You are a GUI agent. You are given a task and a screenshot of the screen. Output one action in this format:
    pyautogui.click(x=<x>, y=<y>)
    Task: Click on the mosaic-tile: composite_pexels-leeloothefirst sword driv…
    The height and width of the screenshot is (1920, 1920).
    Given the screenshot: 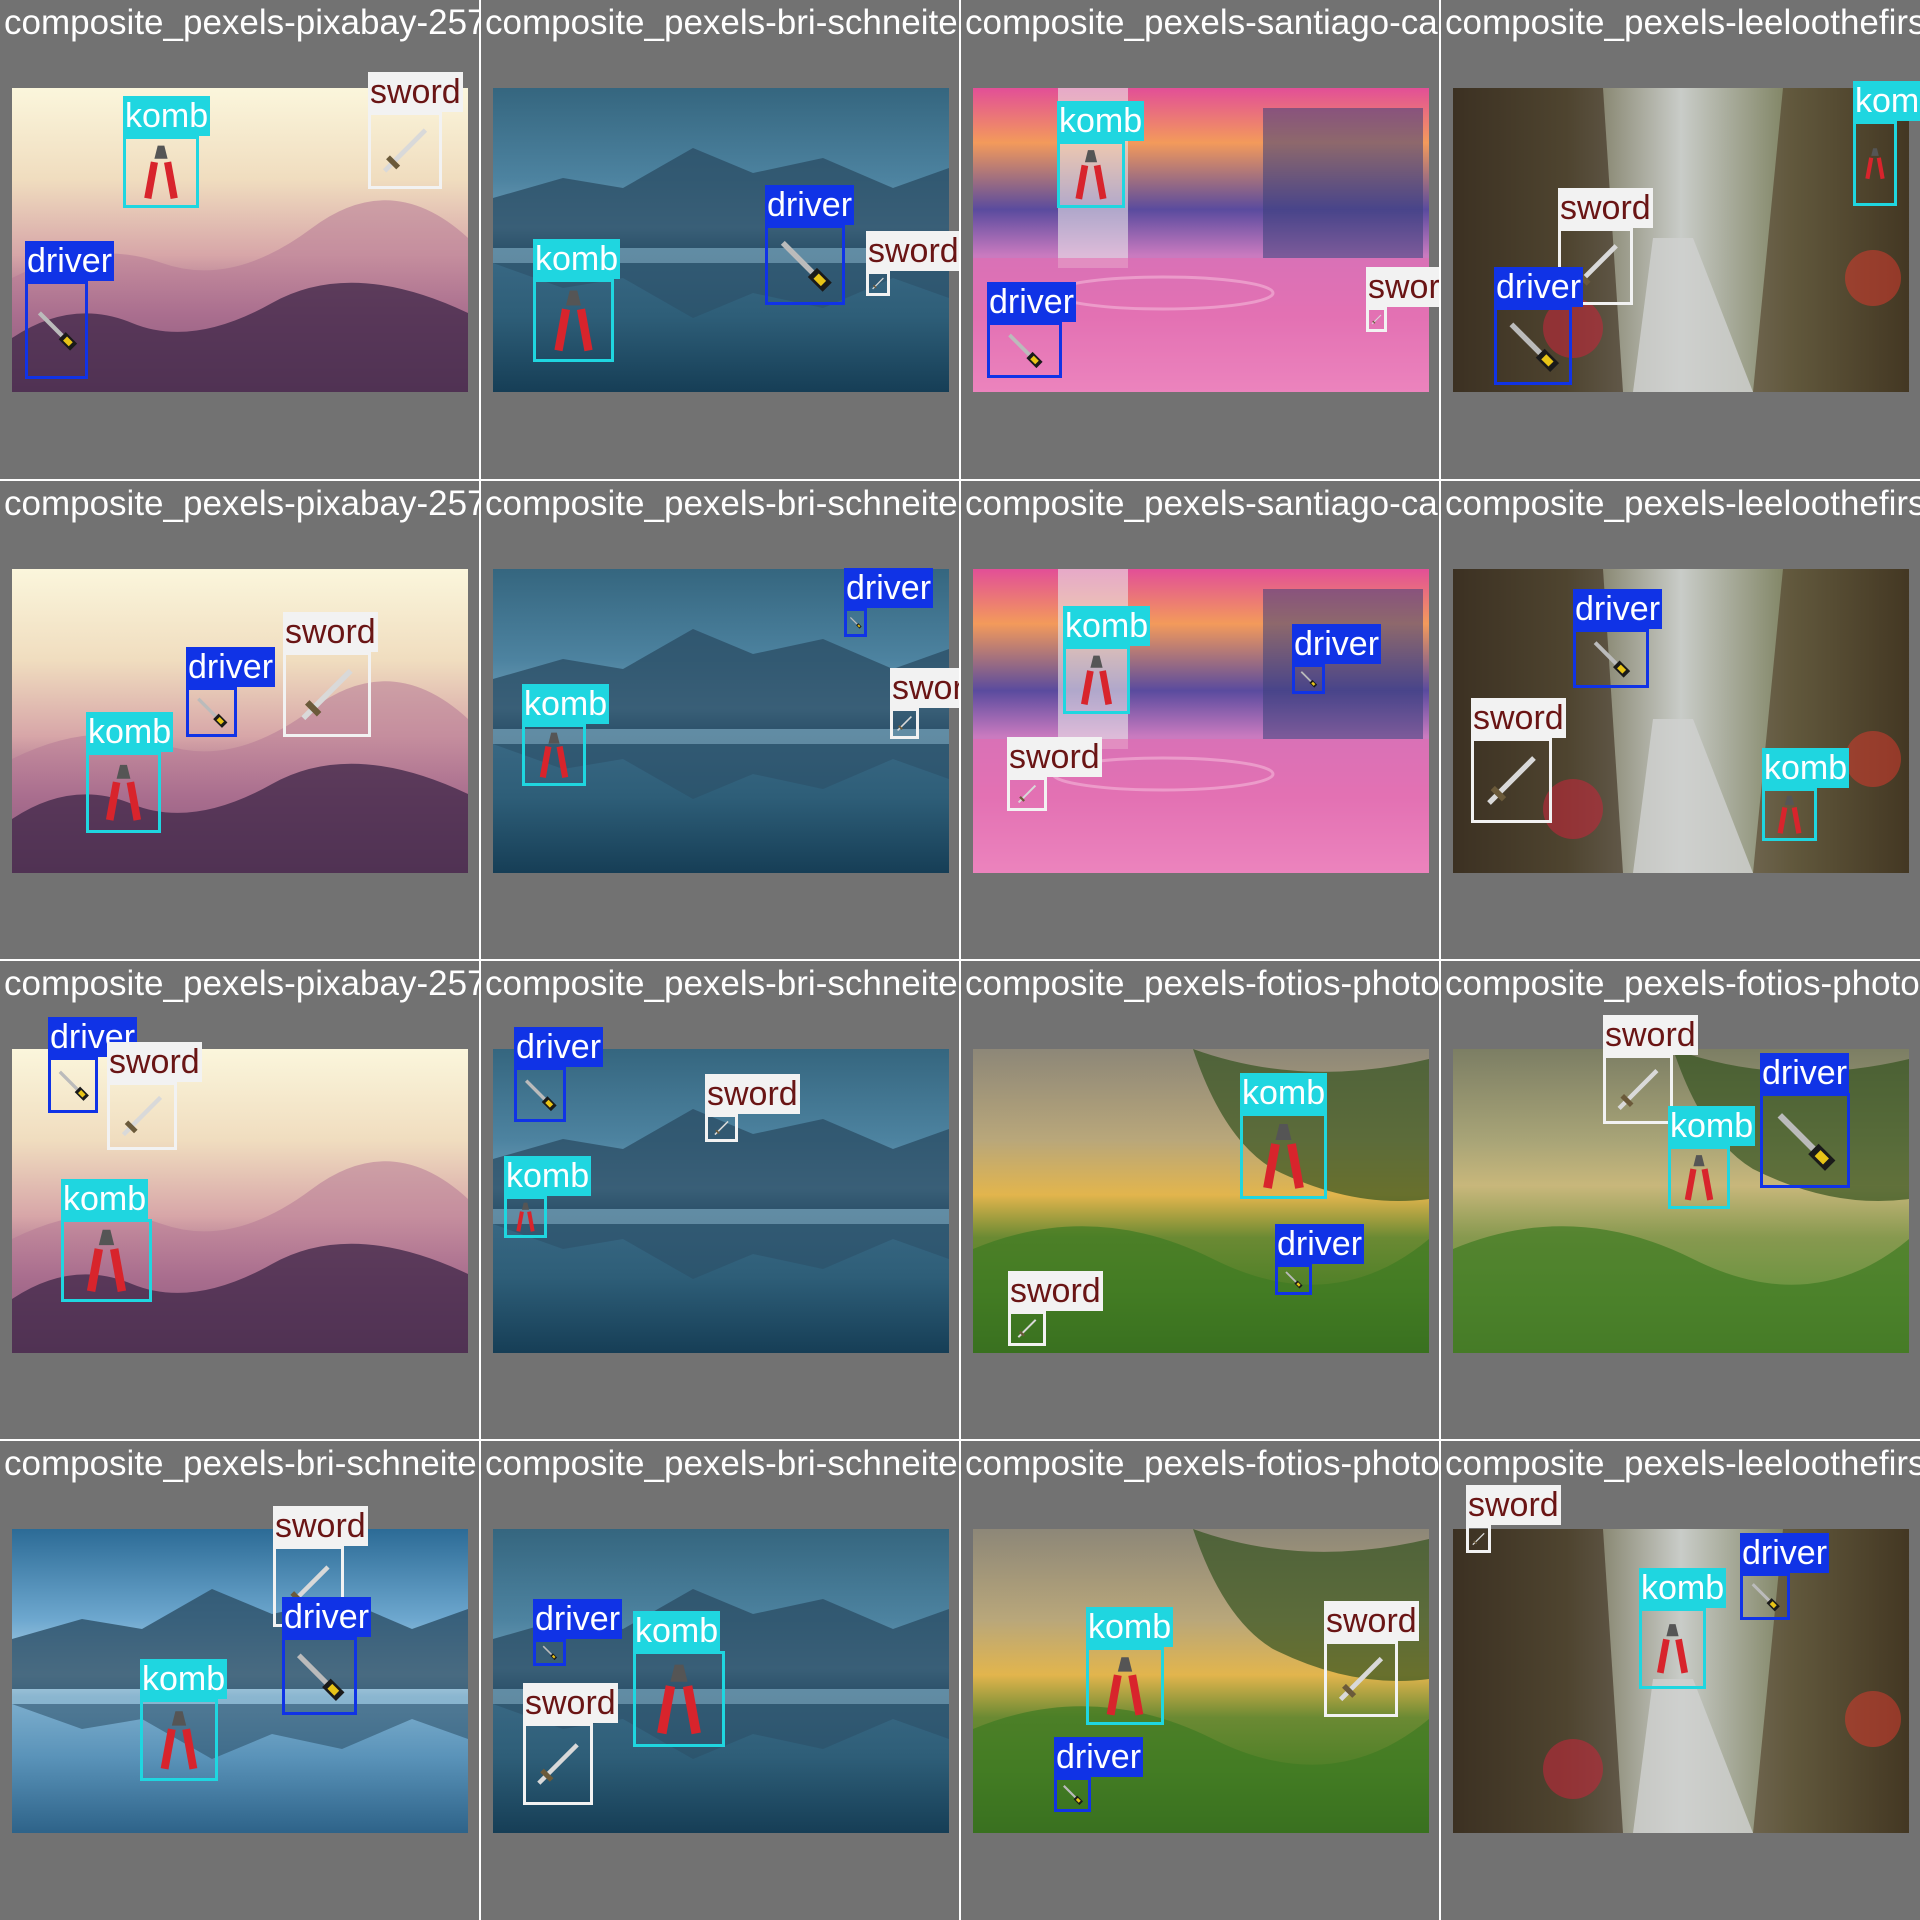 What is the action you would take?
    pyautogui.click(x=1680, y=1680)
    